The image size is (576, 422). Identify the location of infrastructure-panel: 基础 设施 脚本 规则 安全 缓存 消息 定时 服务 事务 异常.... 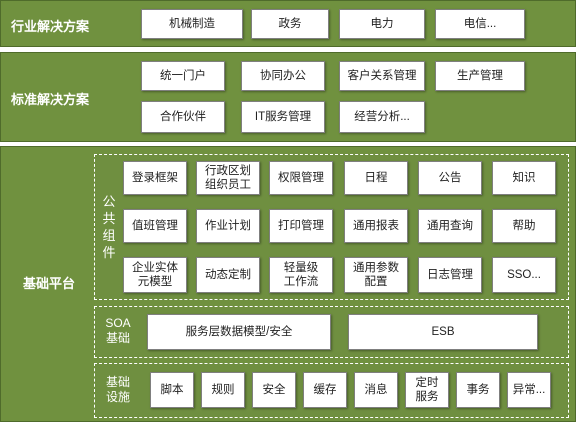
(331, 390).